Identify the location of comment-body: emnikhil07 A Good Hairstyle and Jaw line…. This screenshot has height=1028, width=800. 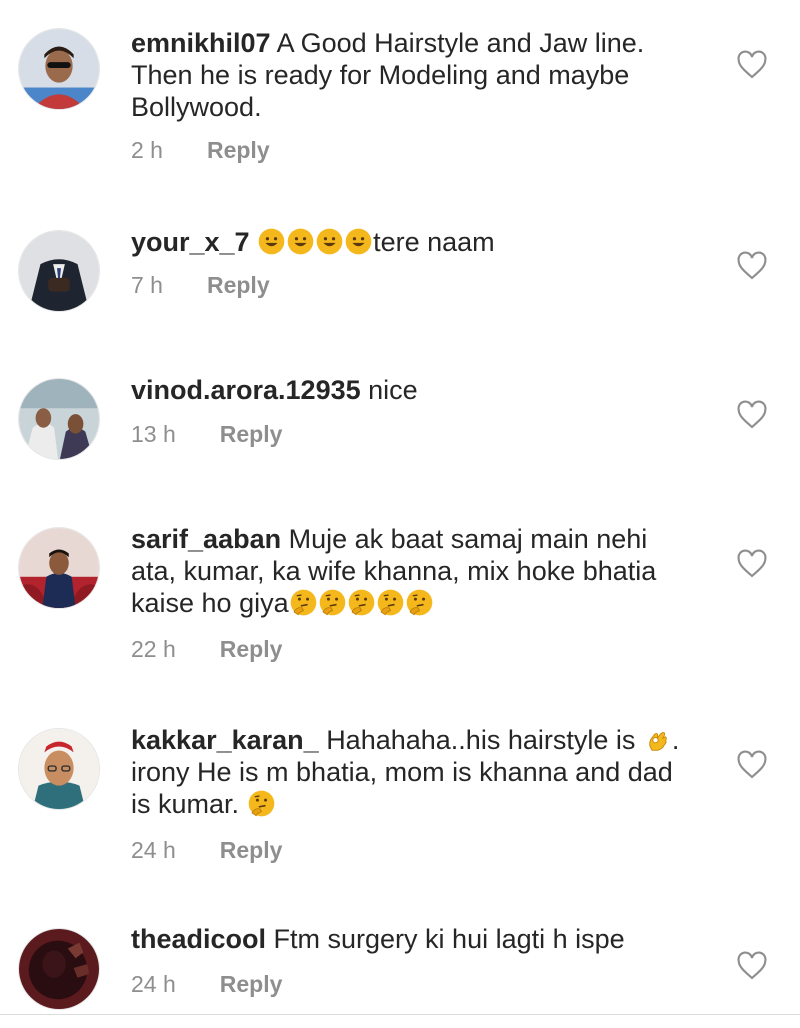
(421, 75).